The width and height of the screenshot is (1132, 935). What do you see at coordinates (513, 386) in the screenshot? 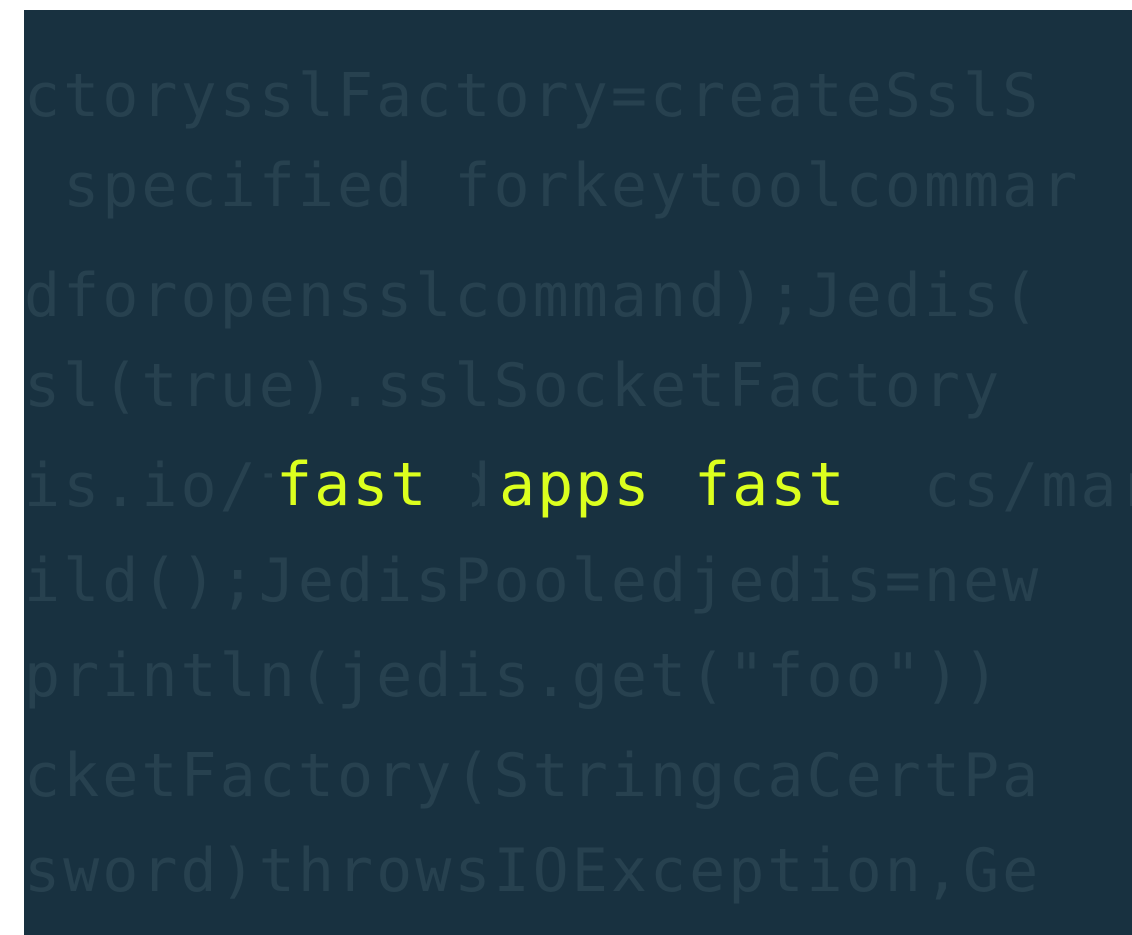
I see `code-background-line: sl(true).sslSocketFactory` at bounding box center [513, 386].